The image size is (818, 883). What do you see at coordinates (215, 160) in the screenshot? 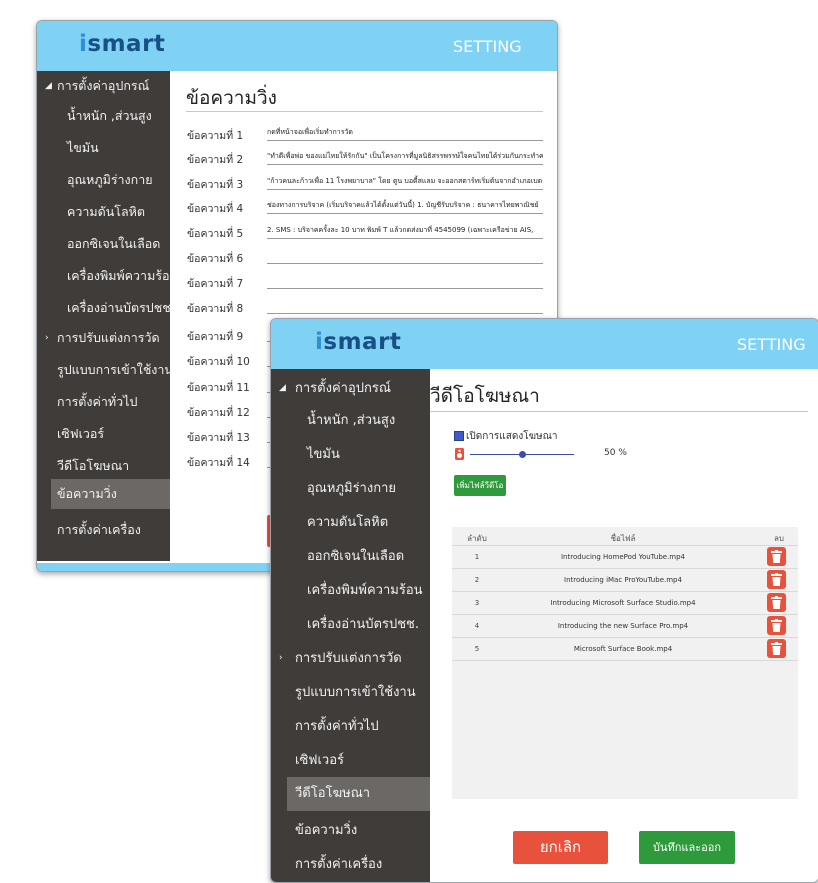
I see `message-label: ข้อความที่ 2` at bounding box center [215, 160].